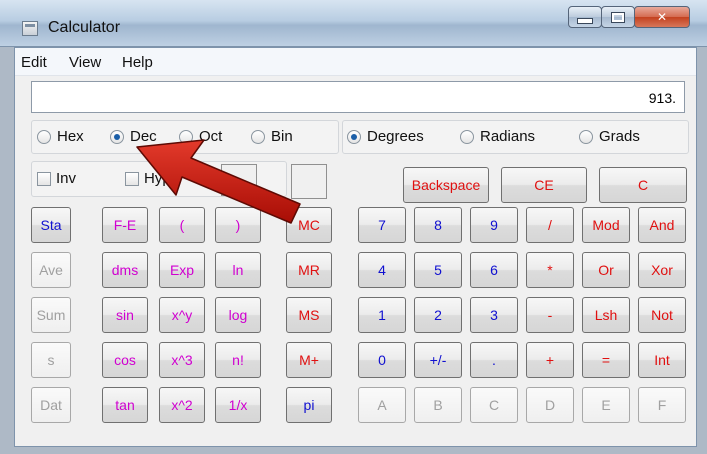 This screenshot has height=454, width=707. What do you see at coordinates (186, 136) in the screenshot?
I see `radio-oct-dot` at bounding box center [186, 136].